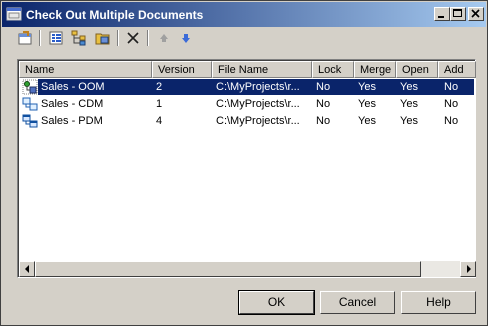 This screenshot has height=328, width=490. I want to click on move-down-icon, so click(186, 38).